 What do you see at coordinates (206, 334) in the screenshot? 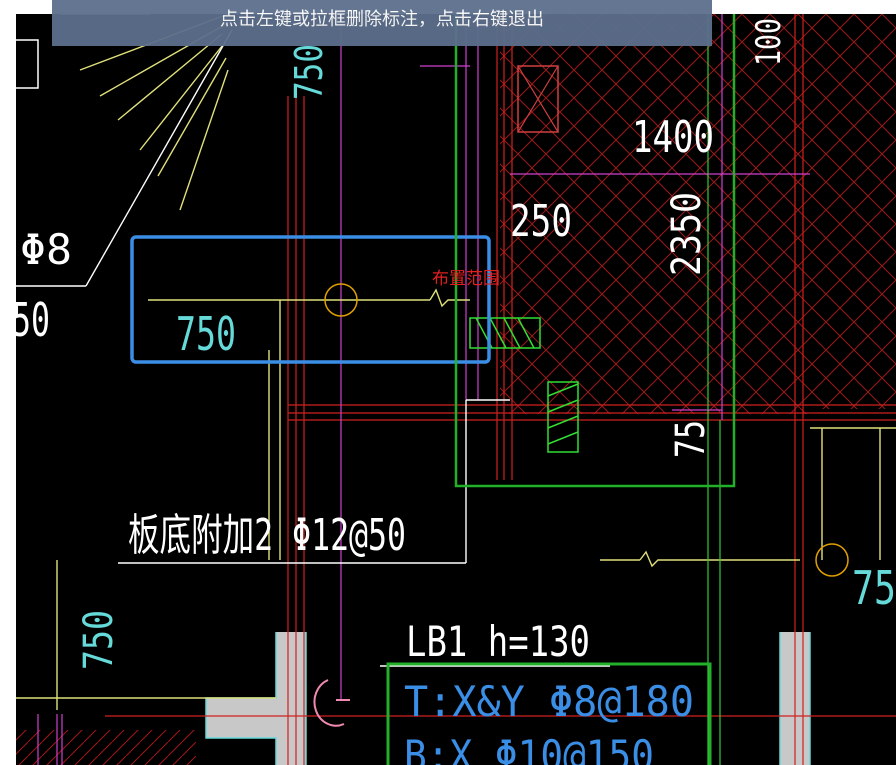
I see `dim-750-box: 750` at bounding box center [206, 334].